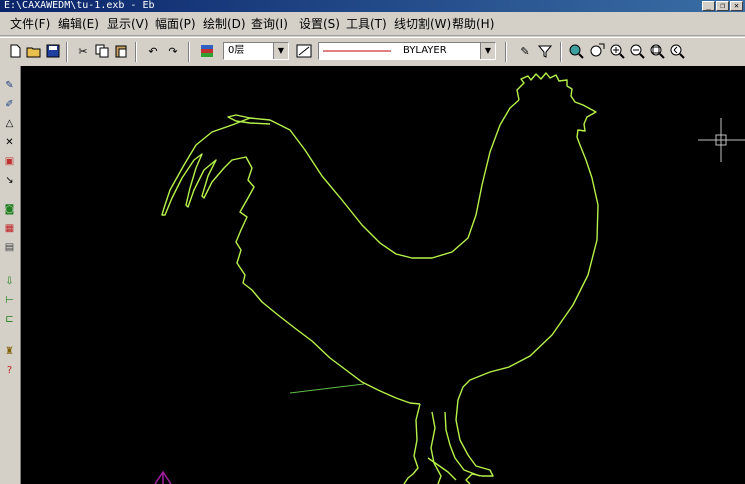  Describe the element at coordinates (15, 51) in the screenshot. I see `new-file-icon` at that location.